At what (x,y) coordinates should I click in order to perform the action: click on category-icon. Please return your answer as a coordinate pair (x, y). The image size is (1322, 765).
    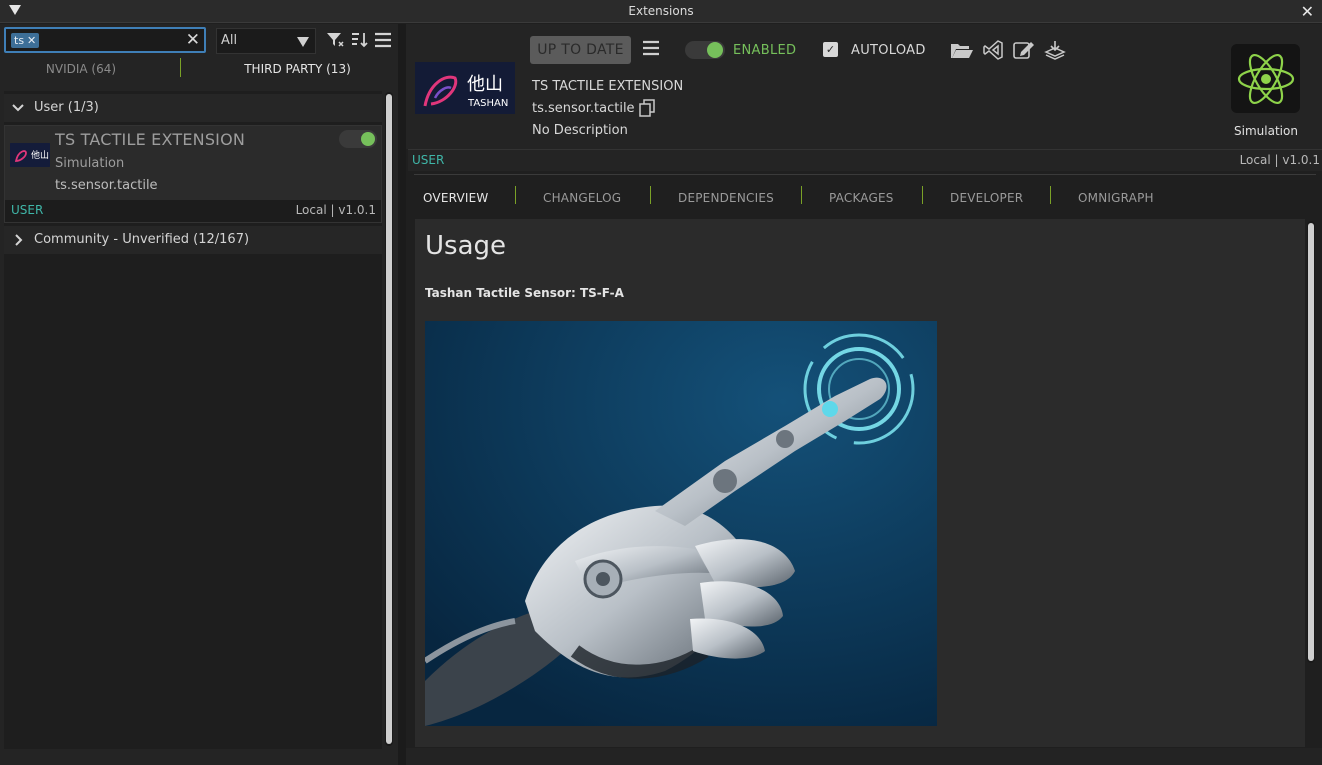
    Looking at the image, I should click on (1265, 78).